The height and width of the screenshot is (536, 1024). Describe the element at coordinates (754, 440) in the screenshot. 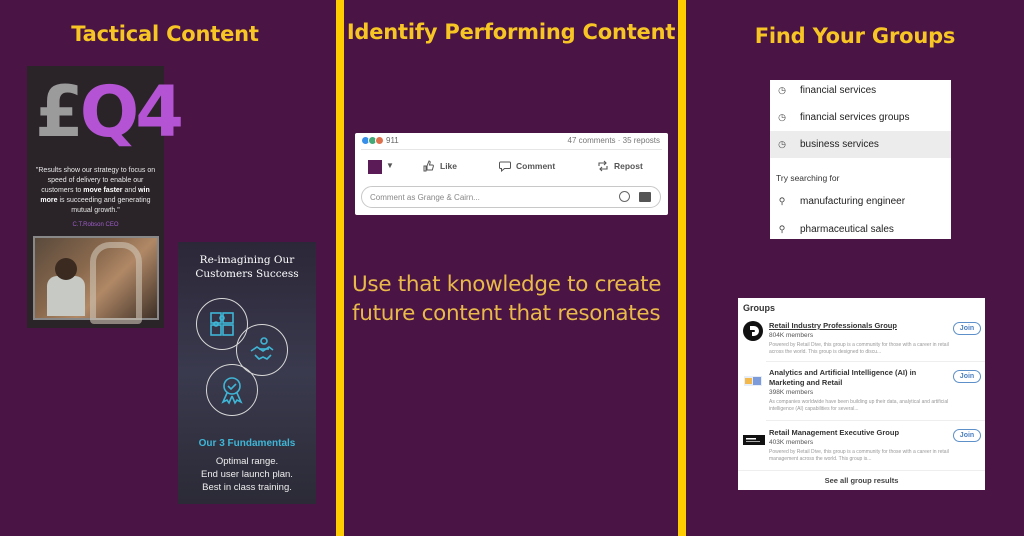

I see `retail-management-logo-icon` at that location.